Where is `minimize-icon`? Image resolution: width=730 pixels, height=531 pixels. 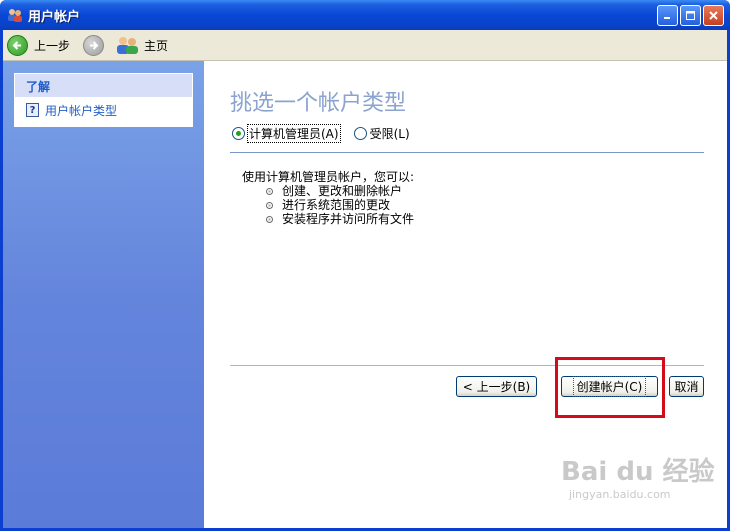
minimize-icon is located at coordinates (667, 18).